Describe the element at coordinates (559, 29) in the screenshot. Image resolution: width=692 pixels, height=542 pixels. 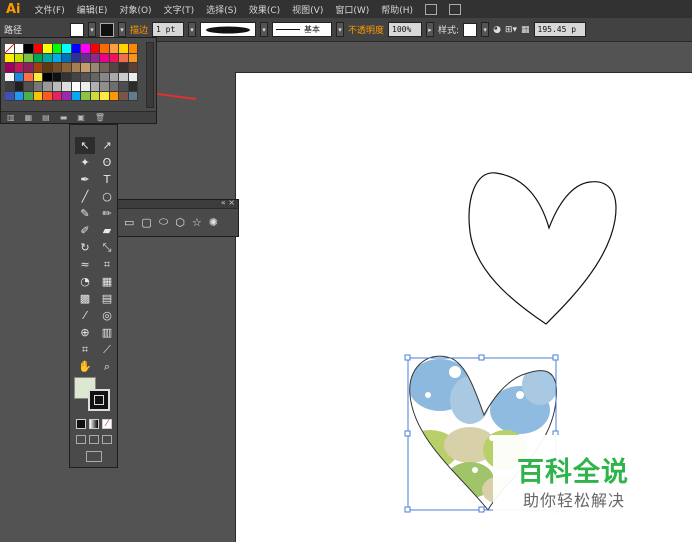
I see `width-field: 195.45 p` at that location.